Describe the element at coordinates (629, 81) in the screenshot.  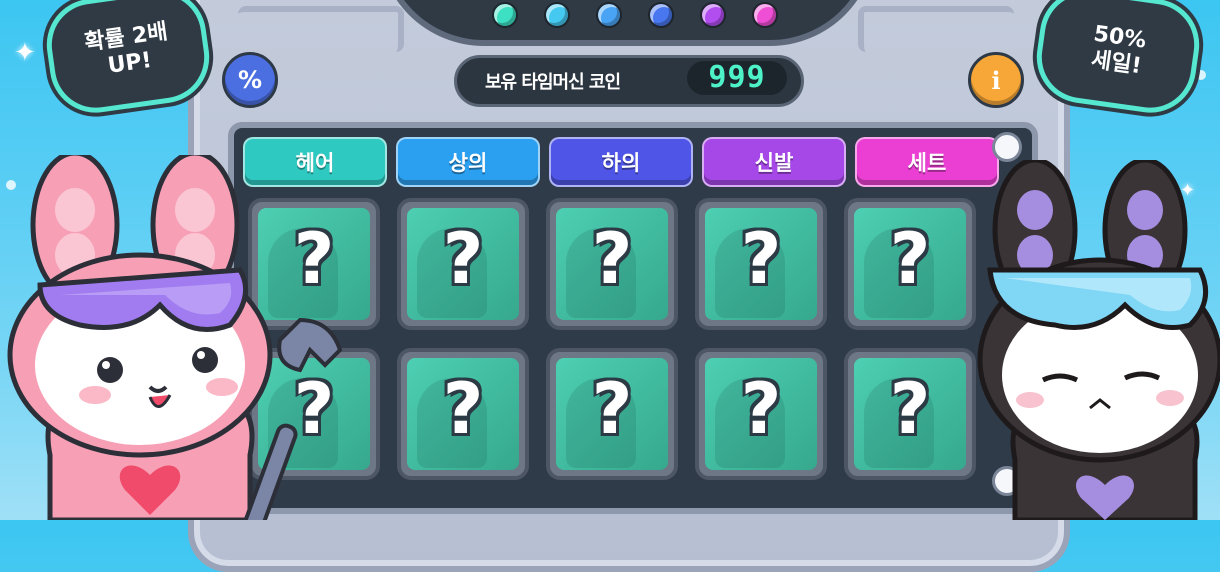
I see `coin-balance-bar: 보유 타임머신 코인 999` at that location.